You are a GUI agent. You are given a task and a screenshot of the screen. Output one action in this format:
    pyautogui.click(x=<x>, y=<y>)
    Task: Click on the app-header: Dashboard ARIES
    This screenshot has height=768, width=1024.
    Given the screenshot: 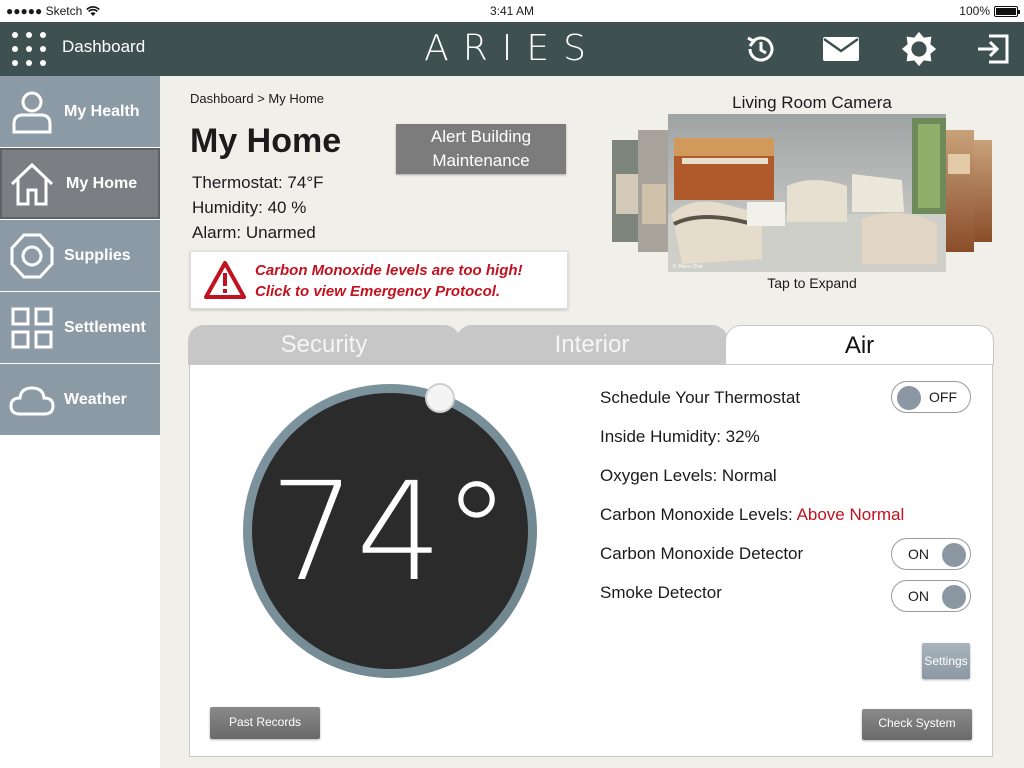 What is the action you would take?
    pyautogui.click(x=512, y=49)
    